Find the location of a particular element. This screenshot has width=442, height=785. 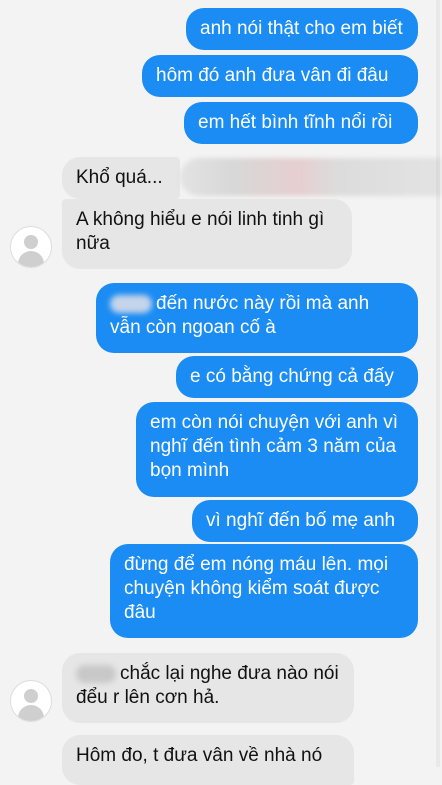

message-outgoing: em hết bình tĩnh nổi rồi is located at coordinates (301, 123).